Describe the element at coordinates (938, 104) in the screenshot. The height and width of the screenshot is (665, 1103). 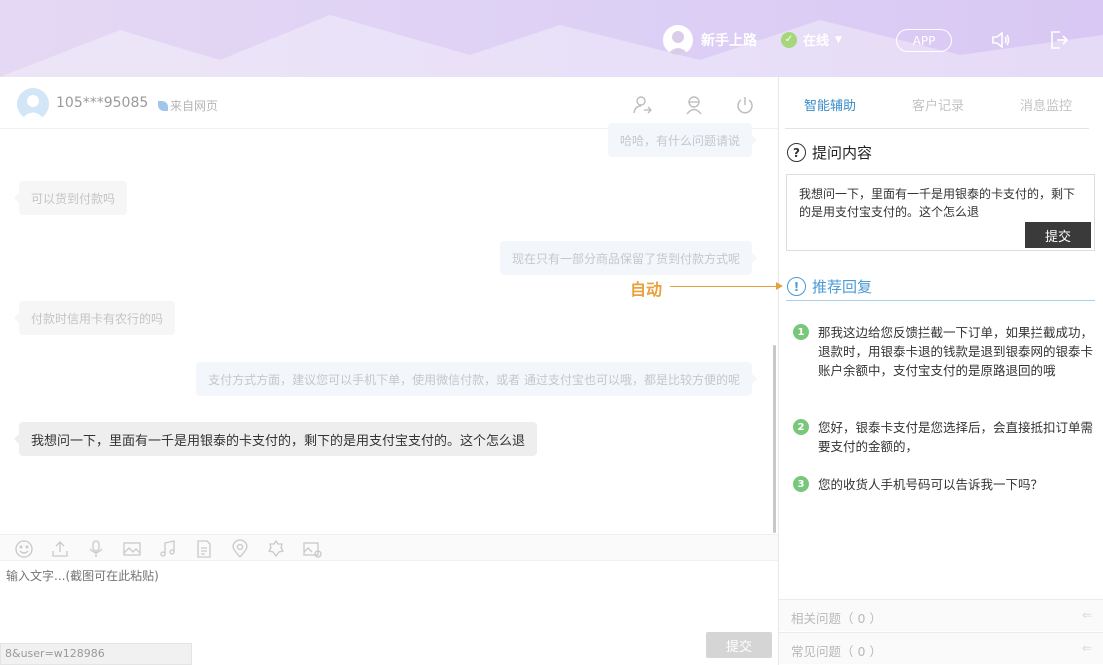
I see `tab-customer-records: 客户记录` at that location.